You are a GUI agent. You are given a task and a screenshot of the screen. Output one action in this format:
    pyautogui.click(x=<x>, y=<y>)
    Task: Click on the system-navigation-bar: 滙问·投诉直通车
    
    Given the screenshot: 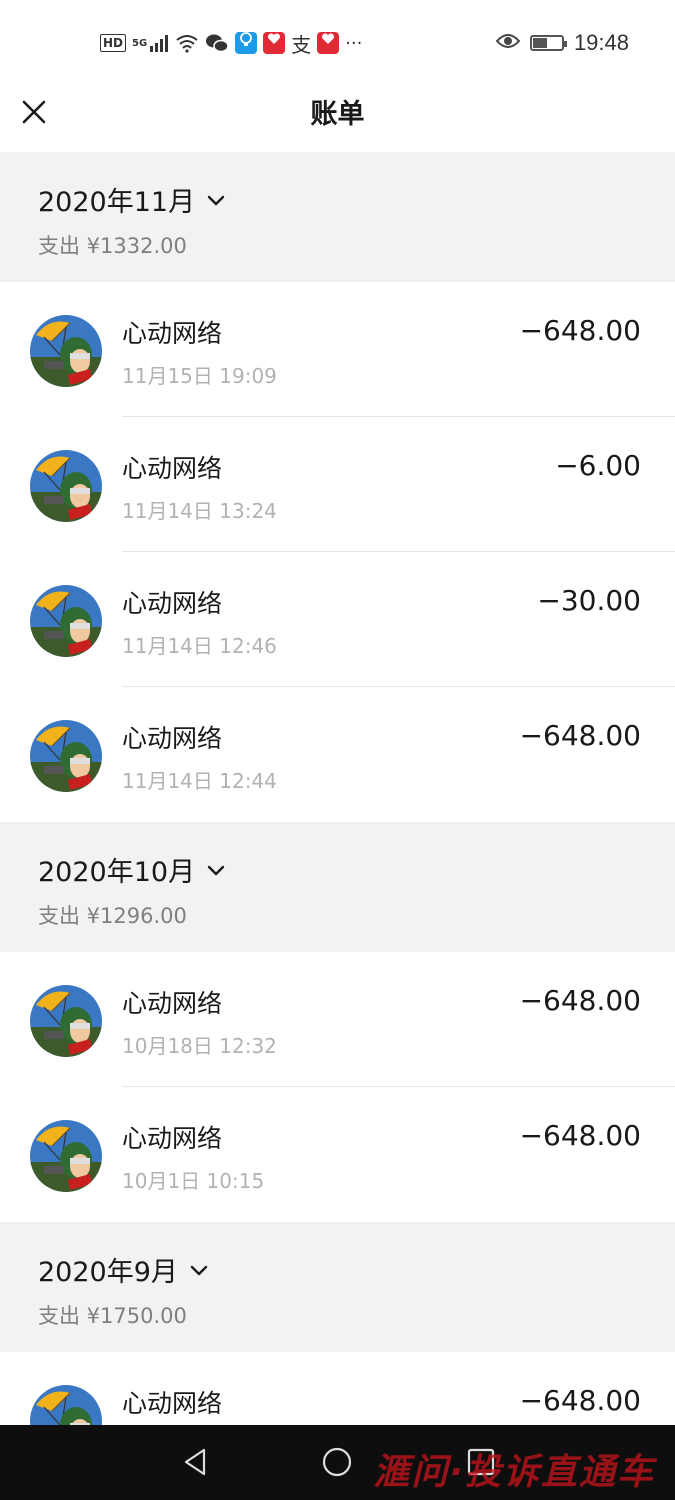 What is the action you would take?
    pyautogui.click(x=337, y=1462)
    